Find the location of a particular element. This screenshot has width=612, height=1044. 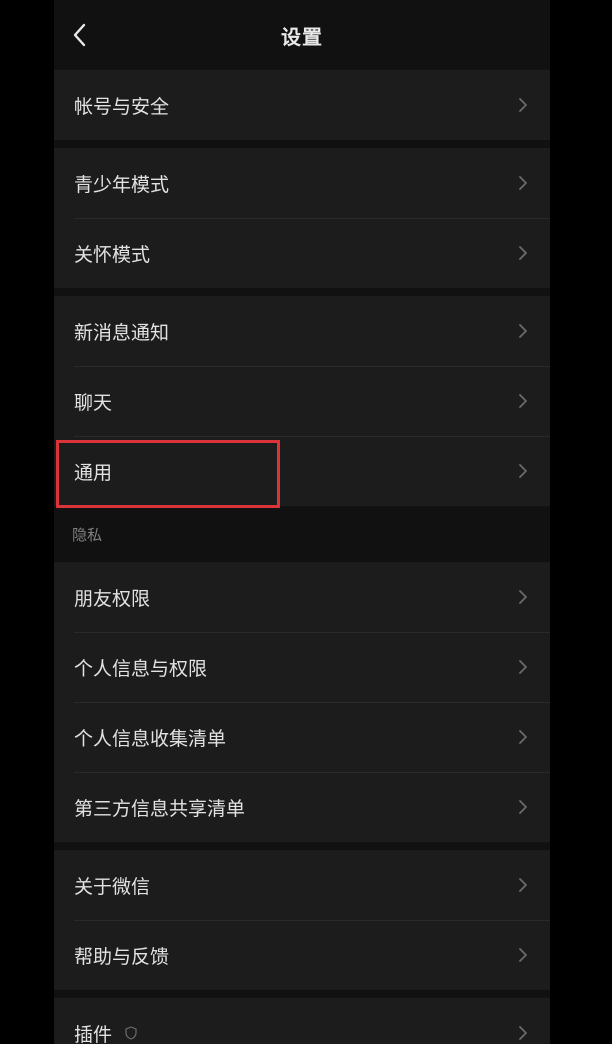

settings-item-label: 插件 is located at coordinates (93, 1033).